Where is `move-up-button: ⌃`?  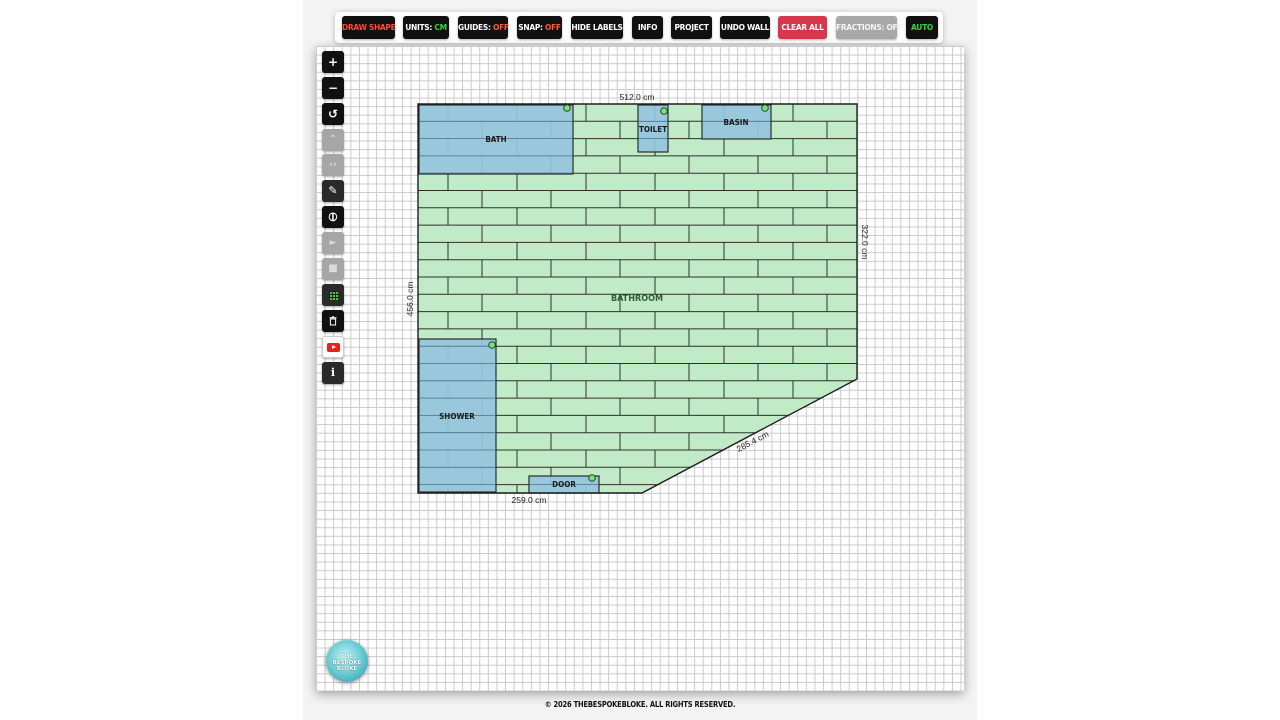
move-up-button: ⌃ is located at coordinates (333, 140).